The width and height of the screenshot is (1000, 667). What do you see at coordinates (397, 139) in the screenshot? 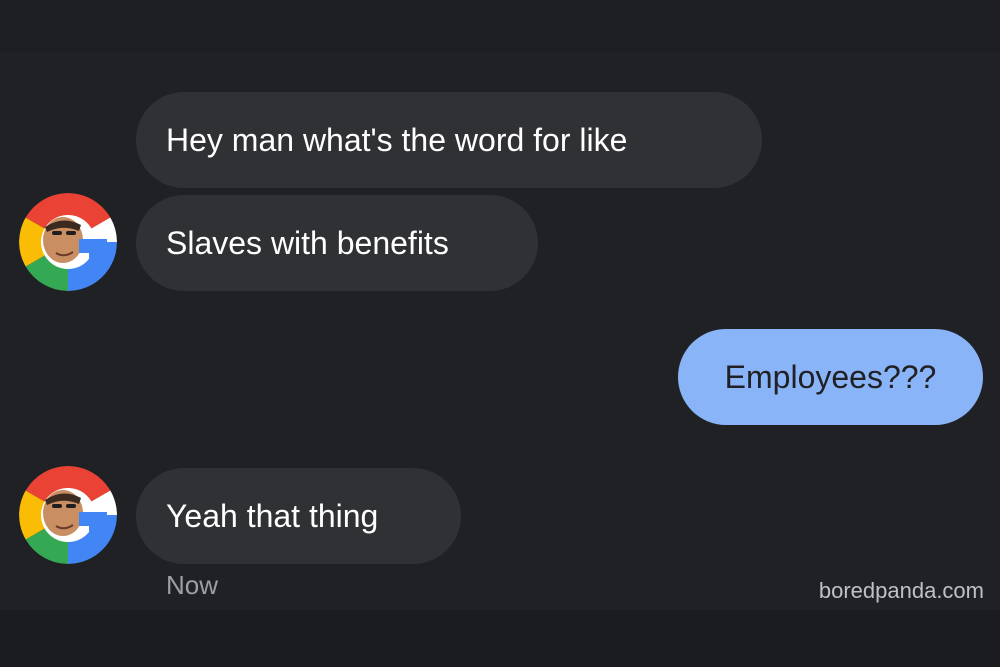
I see `message-text: Hey man what's the word for like` at bounding box center [397, 139].